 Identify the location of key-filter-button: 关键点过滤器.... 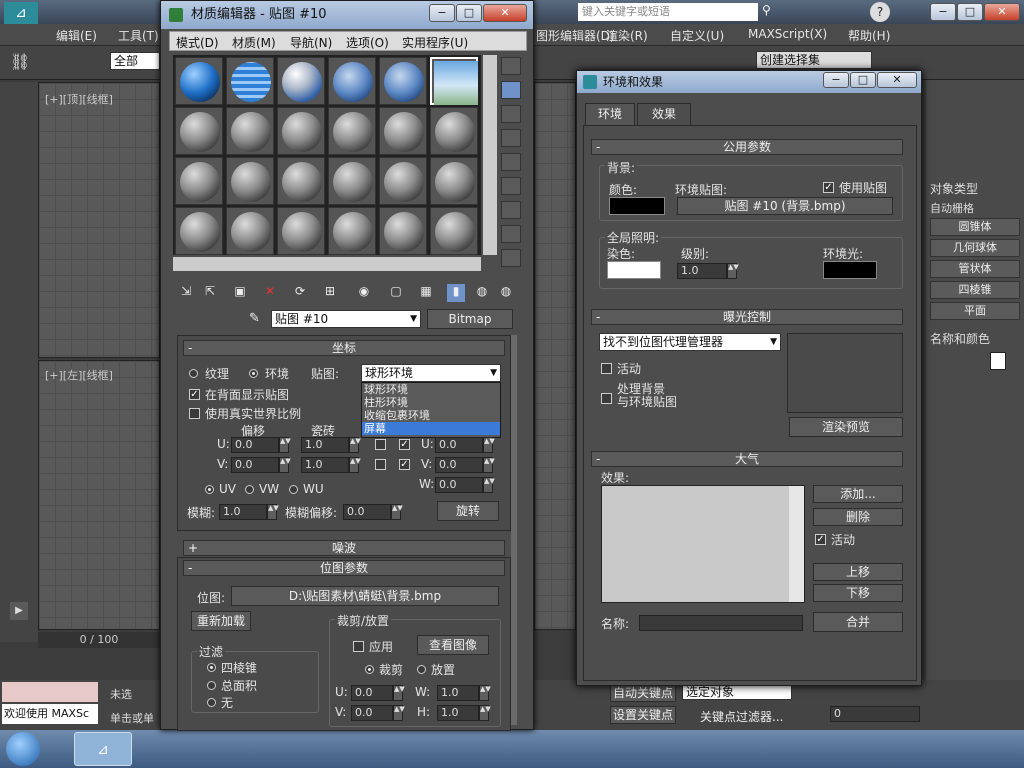
(741, 716).